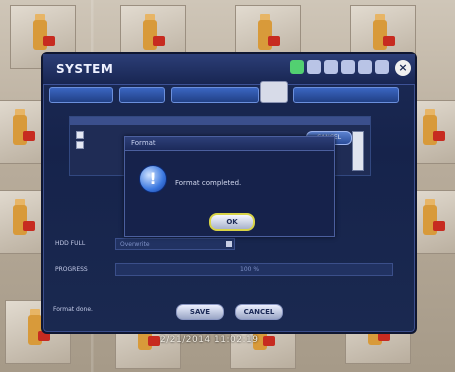  I want to click on title-bar: SYSTEM ×, so click(229, 69).